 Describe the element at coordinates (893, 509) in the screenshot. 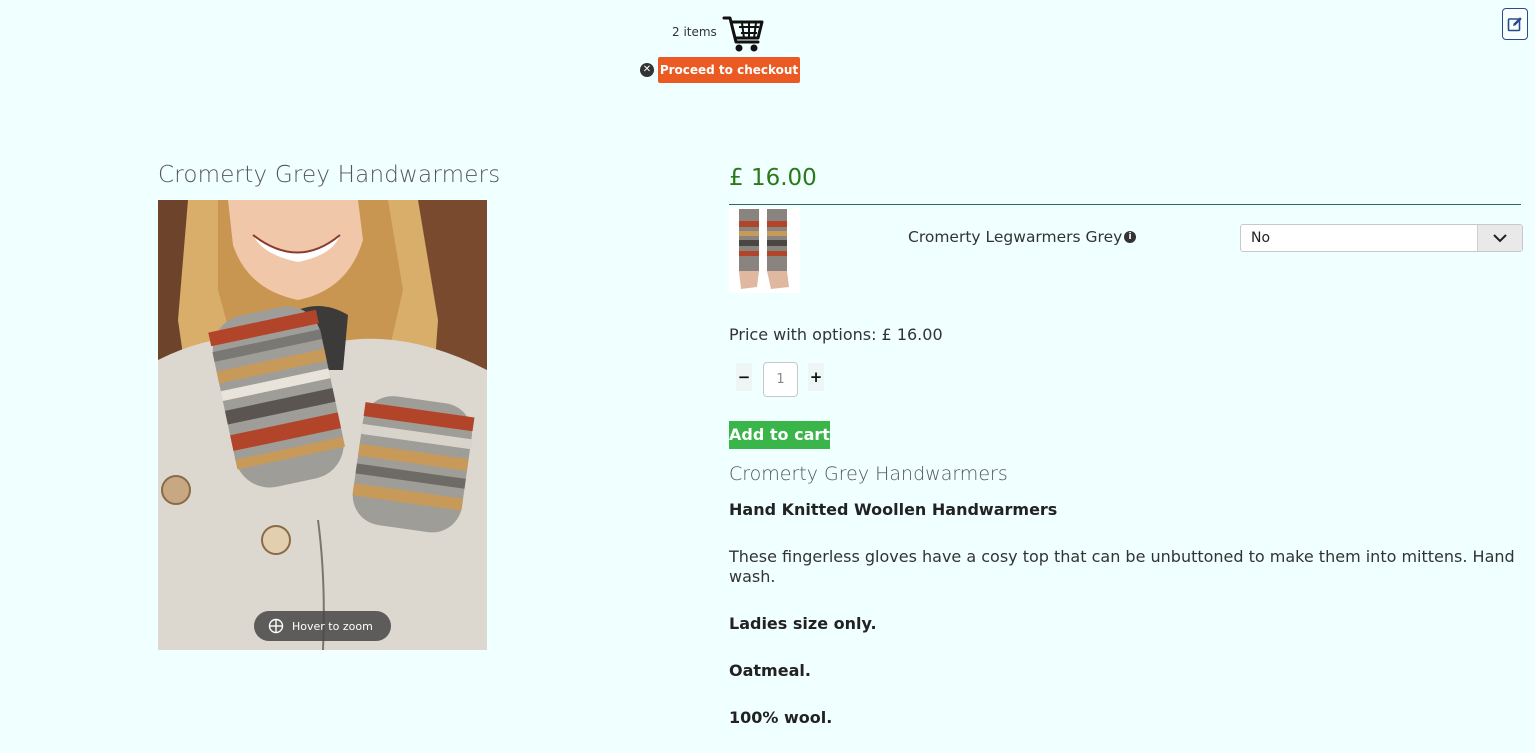

I see `description-subtitle: Hand Knitted Woollen Handwarmers` at that location.